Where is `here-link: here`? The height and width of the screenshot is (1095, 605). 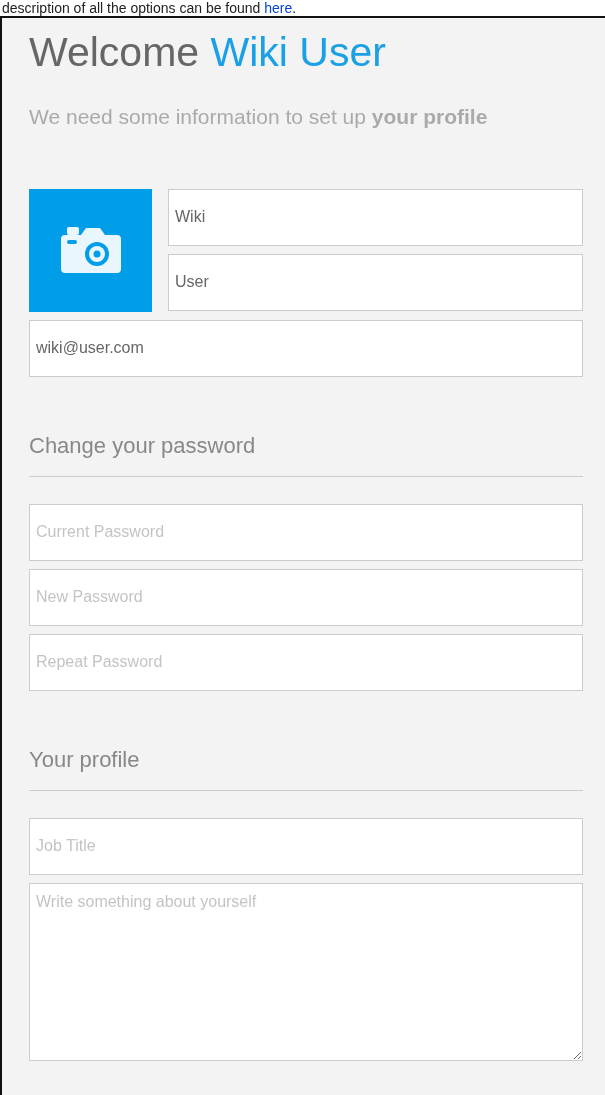 here-link: here is located at coordinates (278, 8).